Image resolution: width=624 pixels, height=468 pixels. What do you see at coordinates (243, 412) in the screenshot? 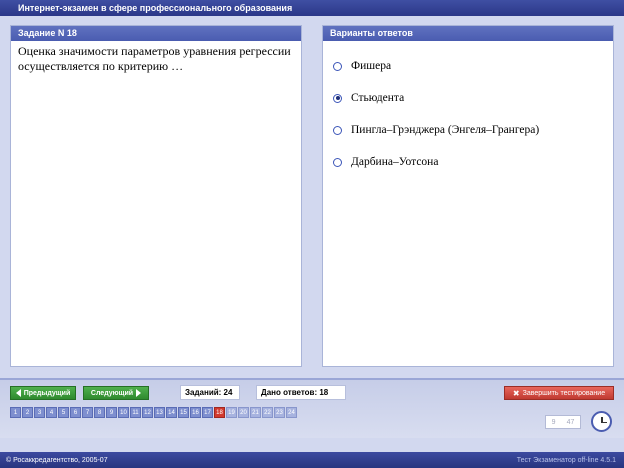
I see `page-button-20: 20` at bounding box center [243, 412].